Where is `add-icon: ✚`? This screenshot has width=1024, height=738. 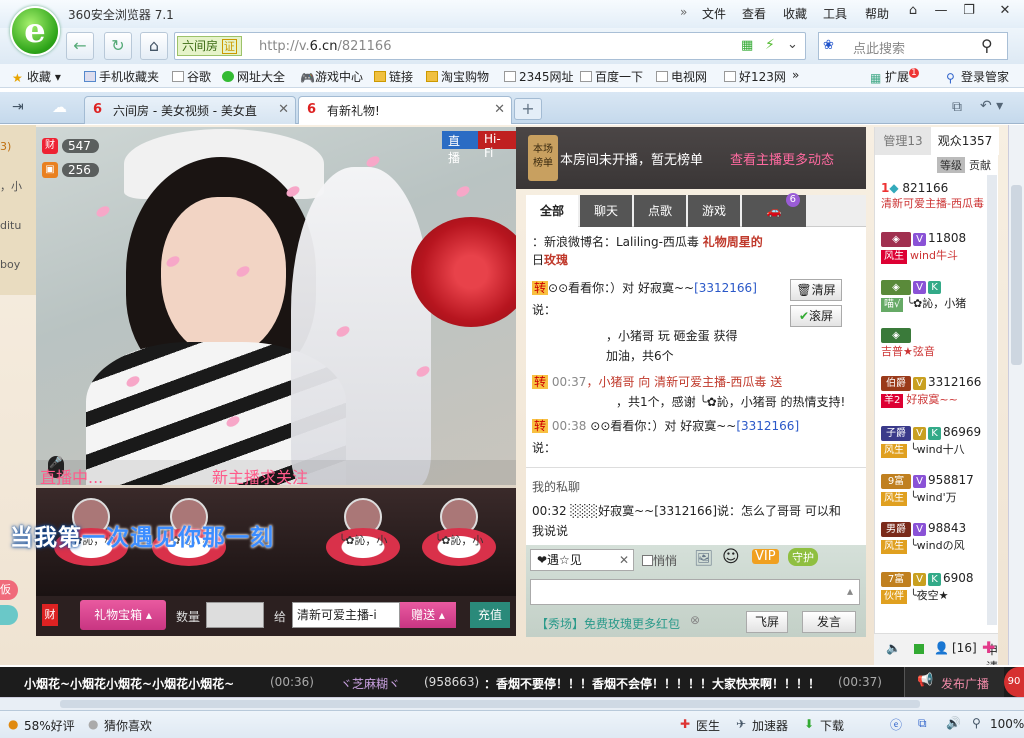 add-icon: ✚ is located at coordinates (988, 647).